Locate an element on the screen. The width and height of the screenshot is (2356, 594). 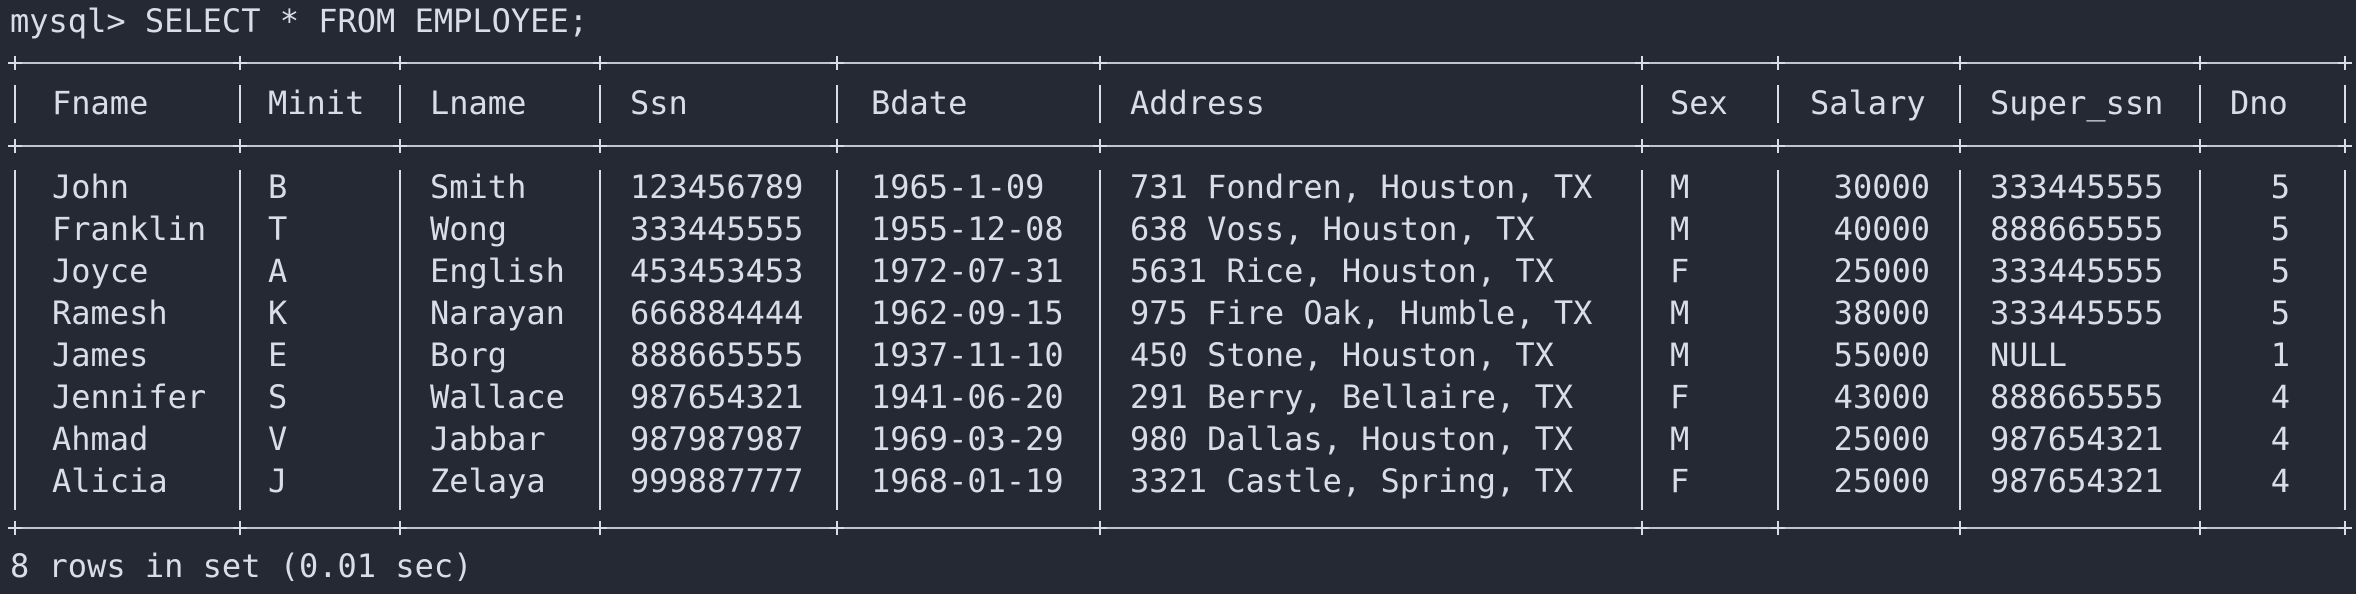
column-header-super-ssn: Super_ssn is located at coordinates (2077, 103).